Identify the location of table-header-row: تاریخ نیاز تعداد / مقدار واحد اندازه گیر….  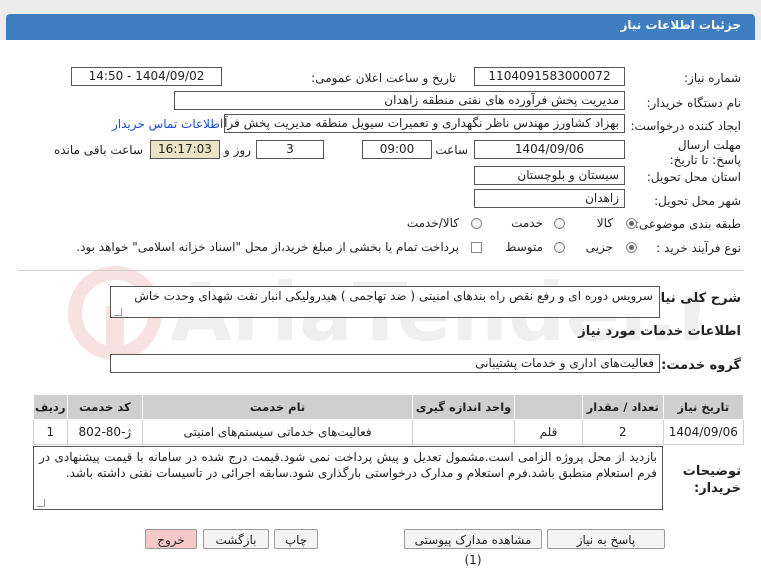
(389, 407).